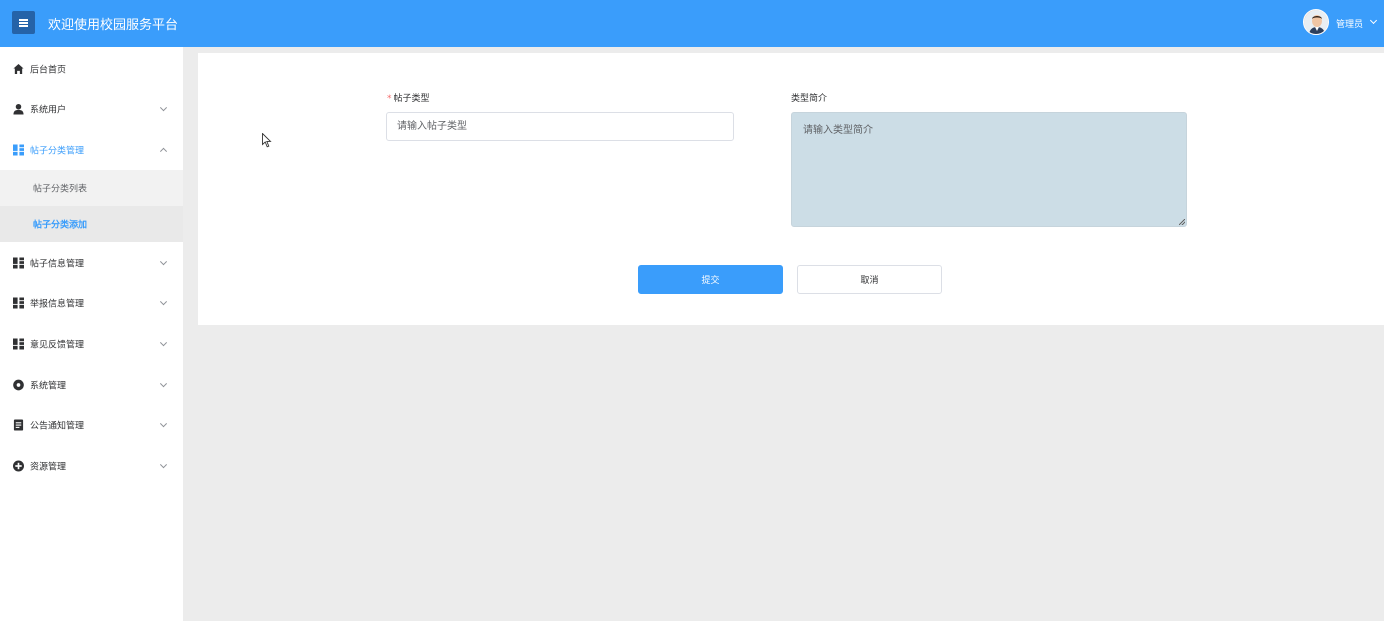 The height and width of the screenshot is (621, 1384). I want to click on sidebar-item-label: 意见反馈管理, so click(57, 345).